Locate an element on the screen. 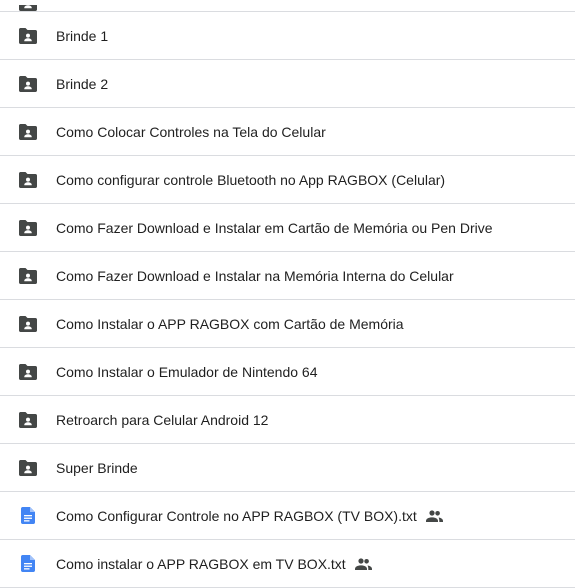 The image size is (575, 588). list-item: Como instalar o APP RAGBOX em TV BOX.txt is located at coordinates (287, 564).